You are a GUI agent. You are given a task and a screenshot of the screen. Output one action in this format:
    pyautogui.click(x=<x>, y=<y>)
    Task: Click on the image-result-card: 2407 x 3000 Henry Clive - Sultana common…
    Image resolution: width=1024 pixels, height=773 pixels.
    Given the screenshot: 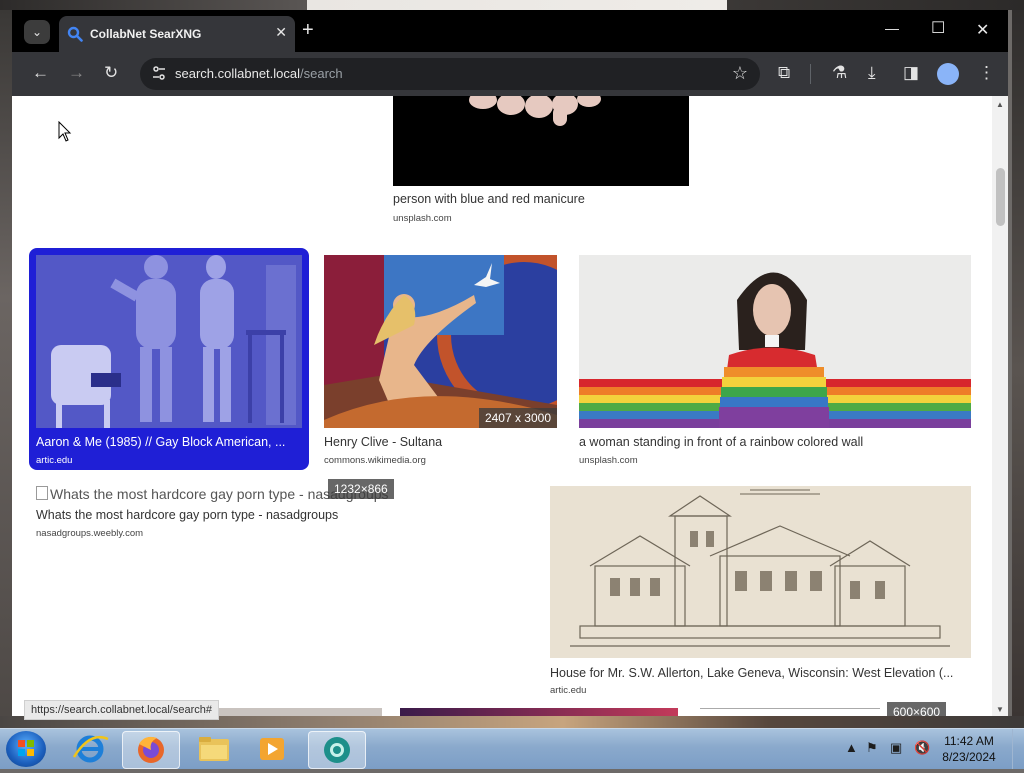 What is the action you would take?
    pyautogui.click(x=441, y=360)
    